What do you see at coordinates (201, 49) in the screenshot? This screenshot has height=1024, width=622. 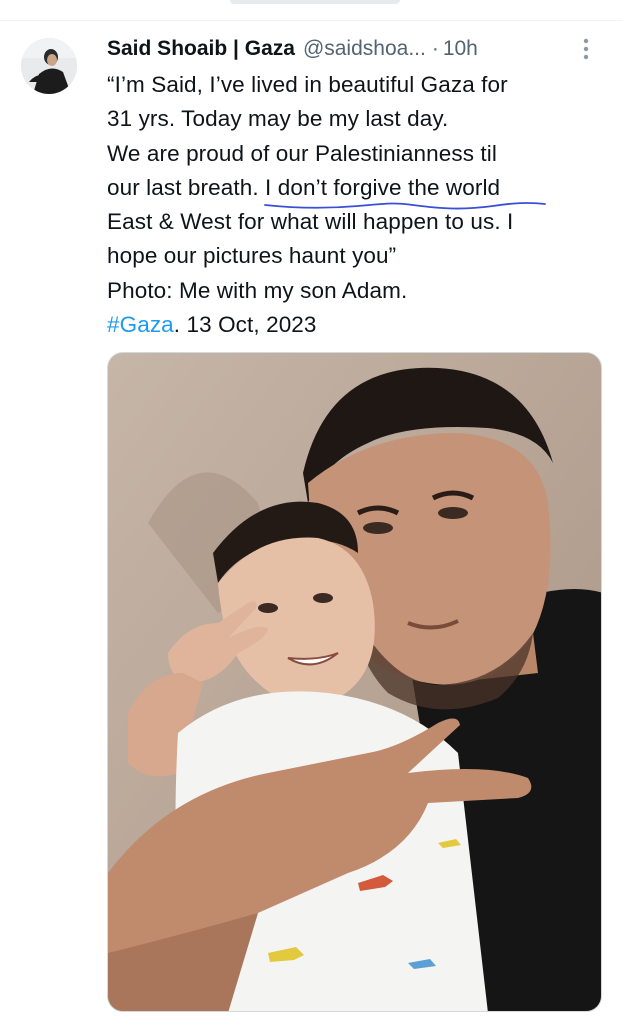 I see `author-display-name: Said Shoaib | Gaza` at bounding box center [201, 49].